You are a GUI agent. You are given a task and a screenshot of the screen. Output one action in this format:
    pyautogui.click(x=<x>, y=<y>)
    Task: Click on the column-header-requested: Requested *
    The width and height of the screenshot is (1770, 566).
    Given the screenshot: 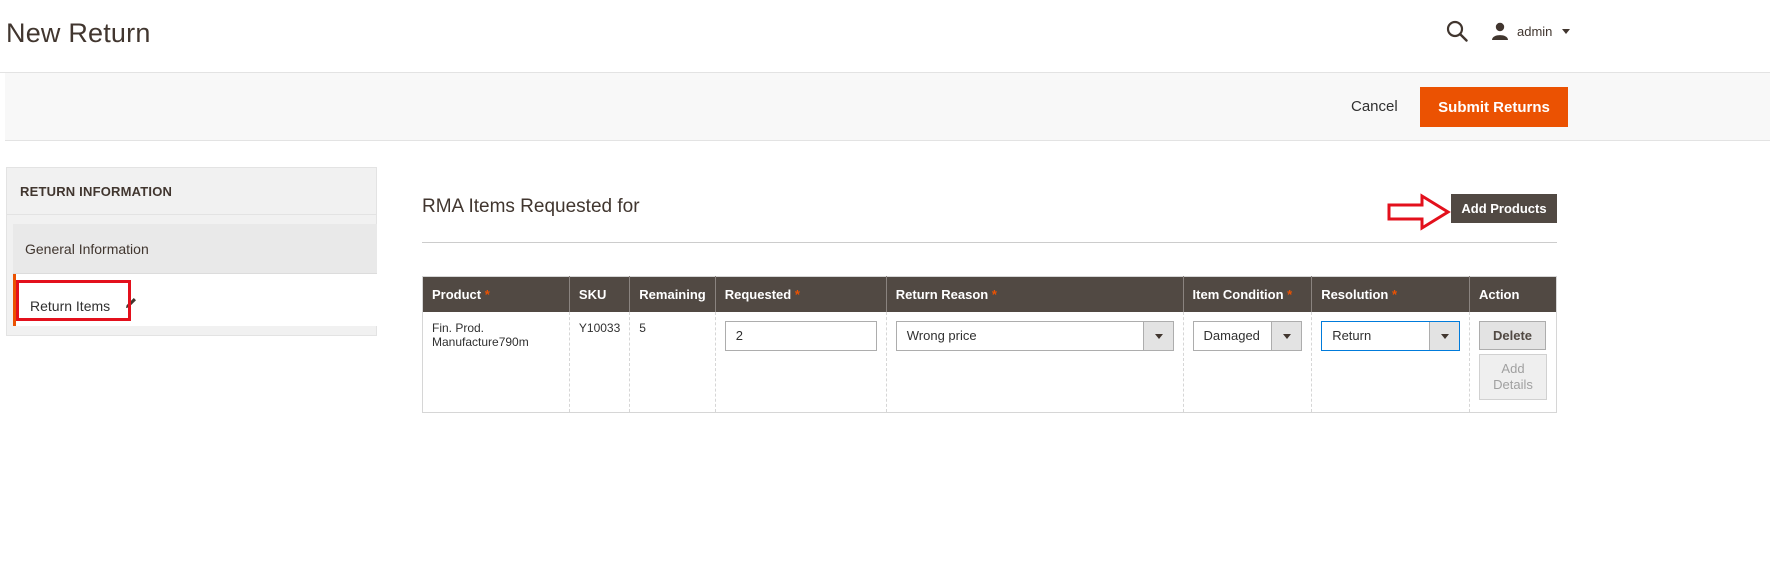 What is the action you would take?
    pyautogui.click(x=801, y=294)
    